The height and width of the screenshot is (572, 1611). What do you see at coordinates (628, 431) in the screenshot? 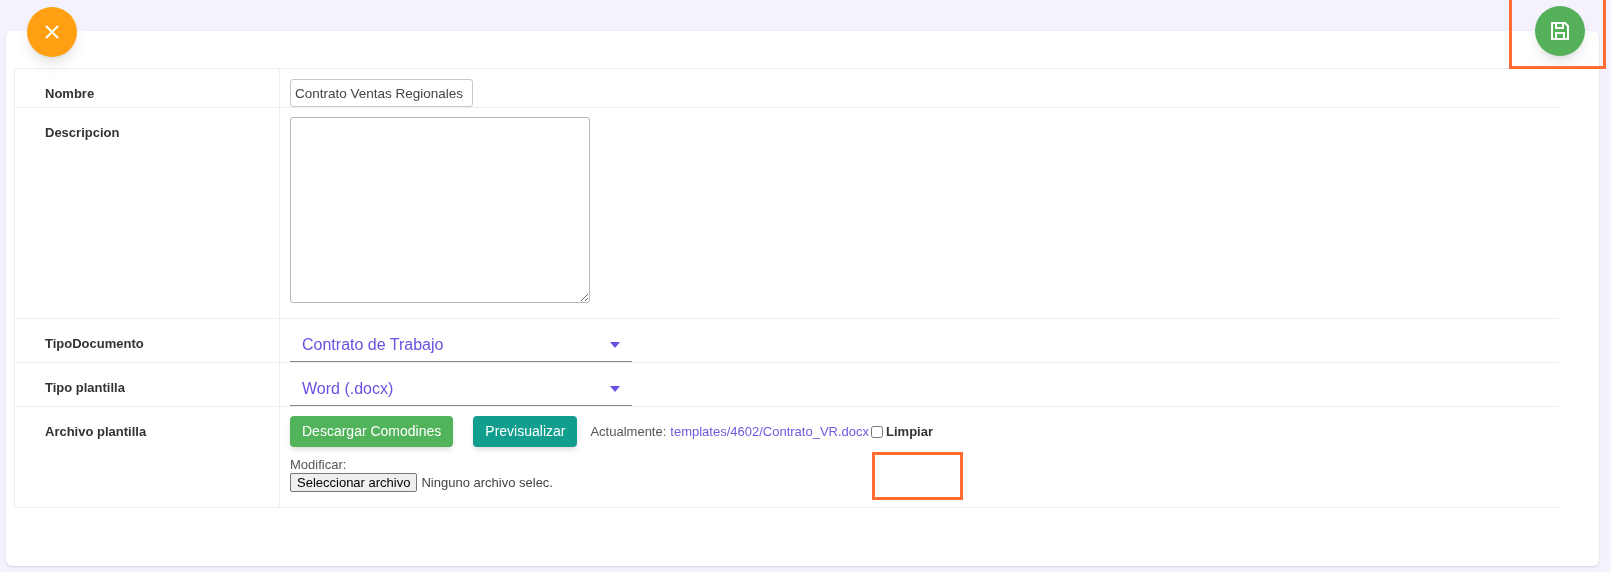
I see `current-label: Actualmente:` at bounding box center [628, 431].